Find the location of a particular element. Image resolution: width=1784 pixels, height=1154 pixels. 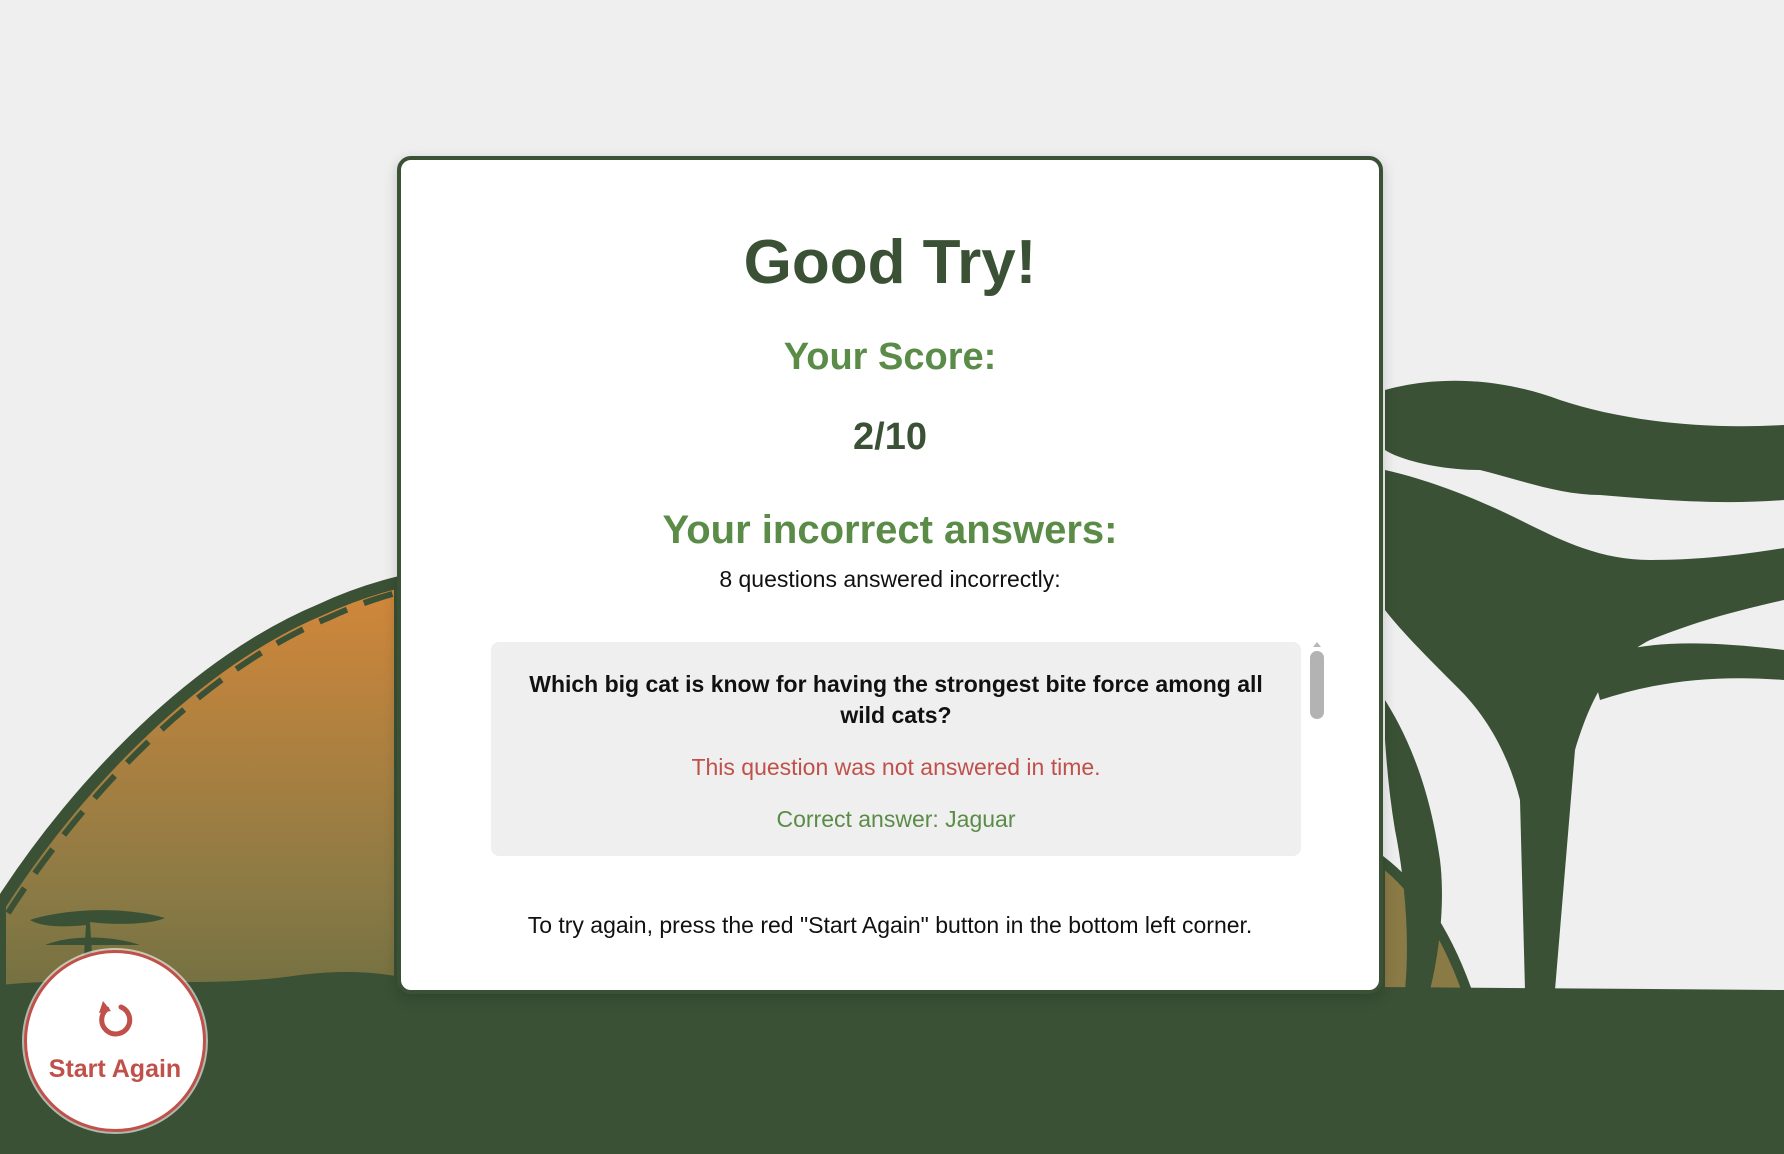

start-again-label: Start Again is located at coordinates (115, 1069).